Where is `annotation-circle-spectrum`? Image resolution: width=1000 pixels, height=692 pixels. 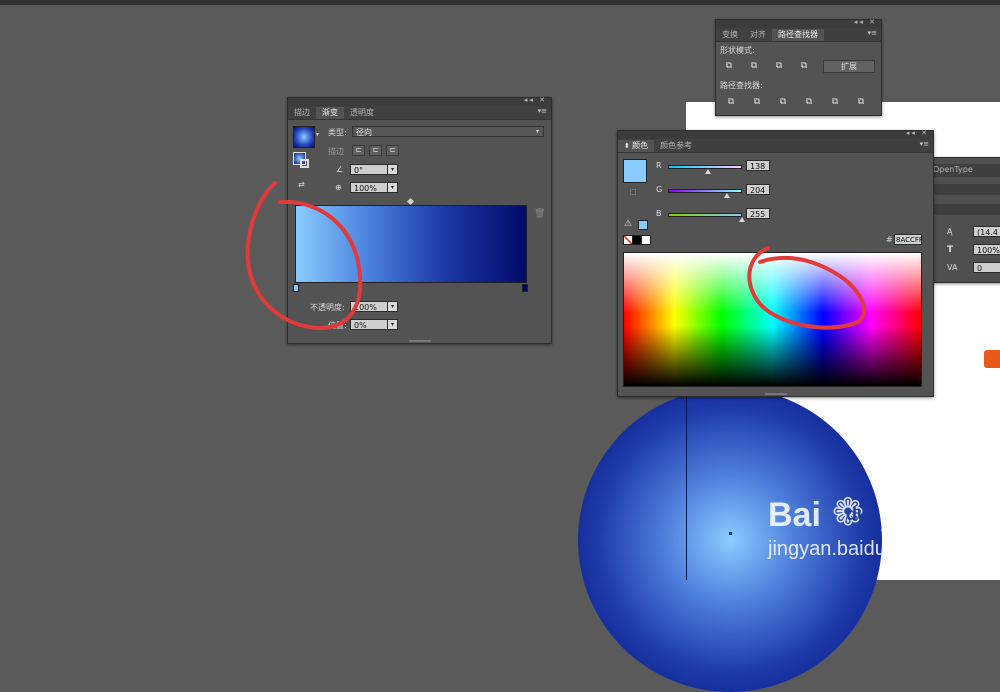
annotation-circle-spectrum is located at coordinates (806, 288).